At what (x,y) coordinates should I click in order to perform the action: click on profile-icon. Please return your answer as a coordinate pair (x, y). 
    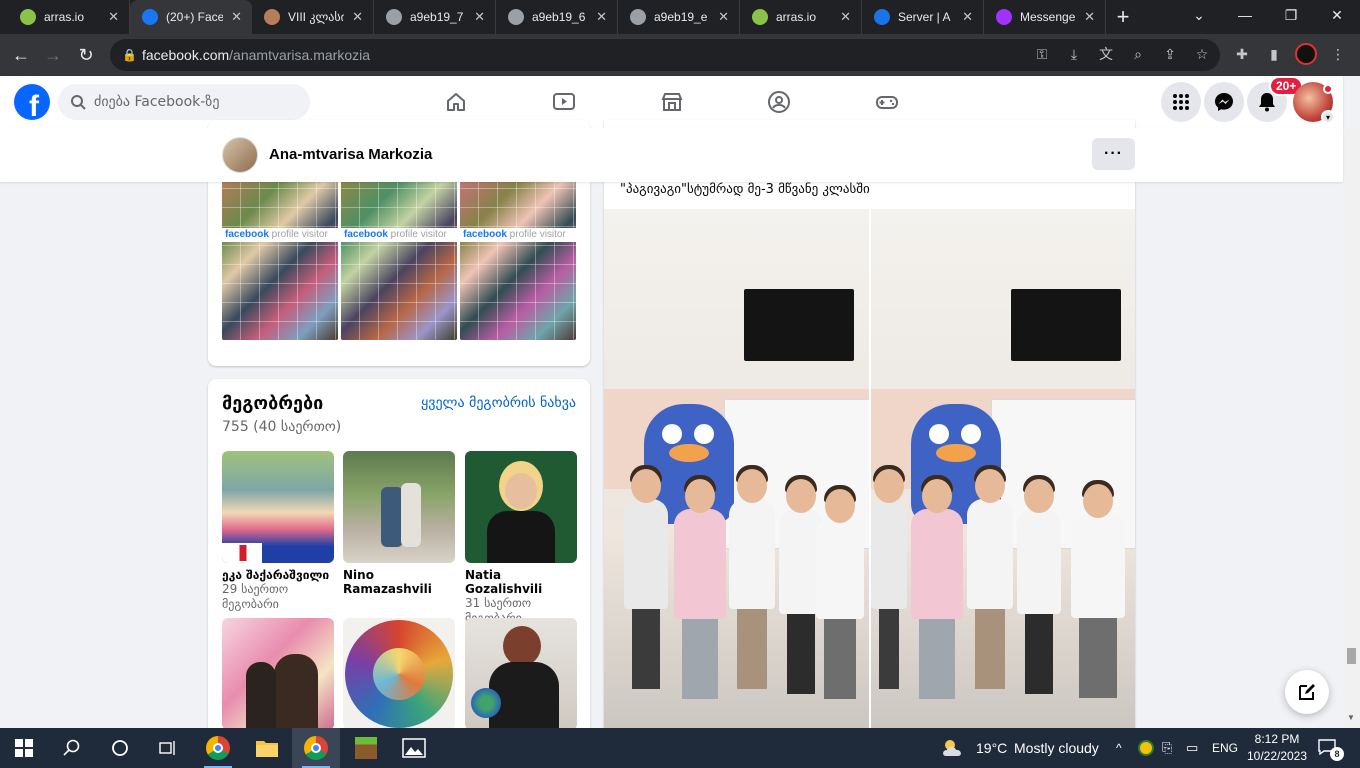
    Looking at the image, I should click on (1306, 54).